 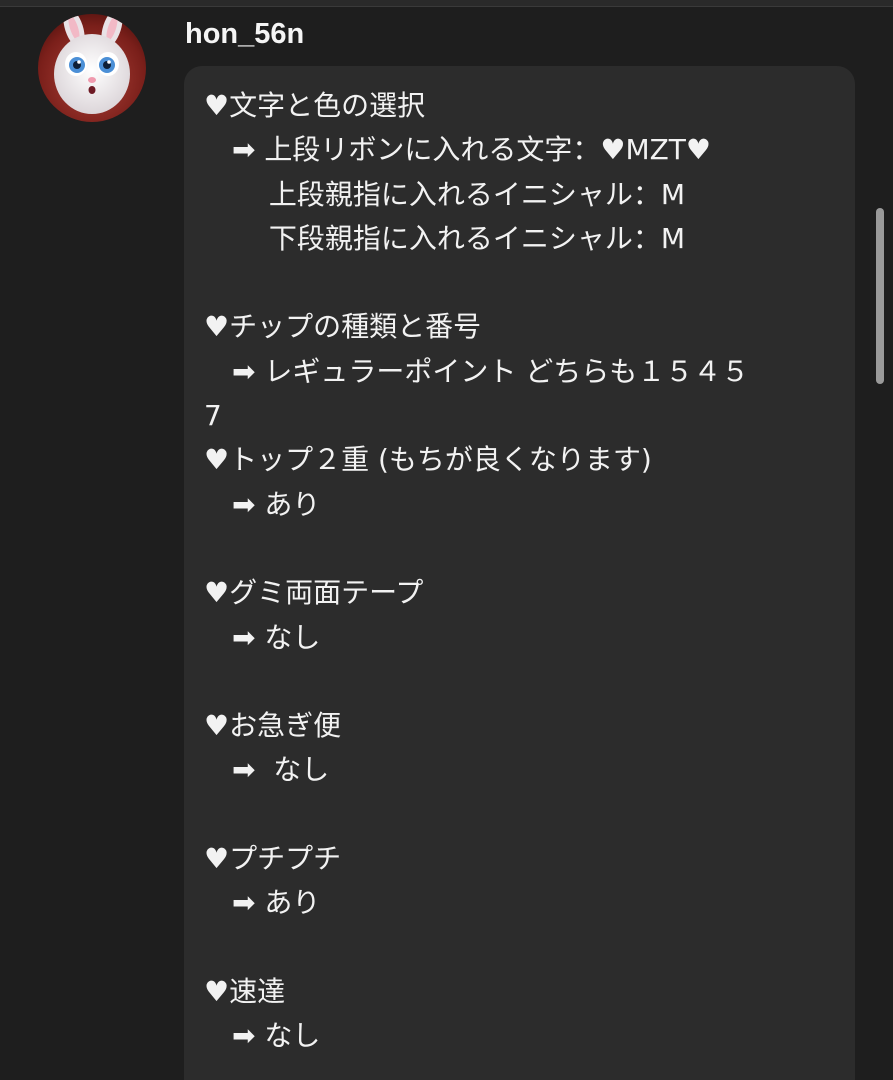 What do you see at coordinates (213, 416) in the screenshot?
I see `message-line: 7` at bounding box center [213, 416].